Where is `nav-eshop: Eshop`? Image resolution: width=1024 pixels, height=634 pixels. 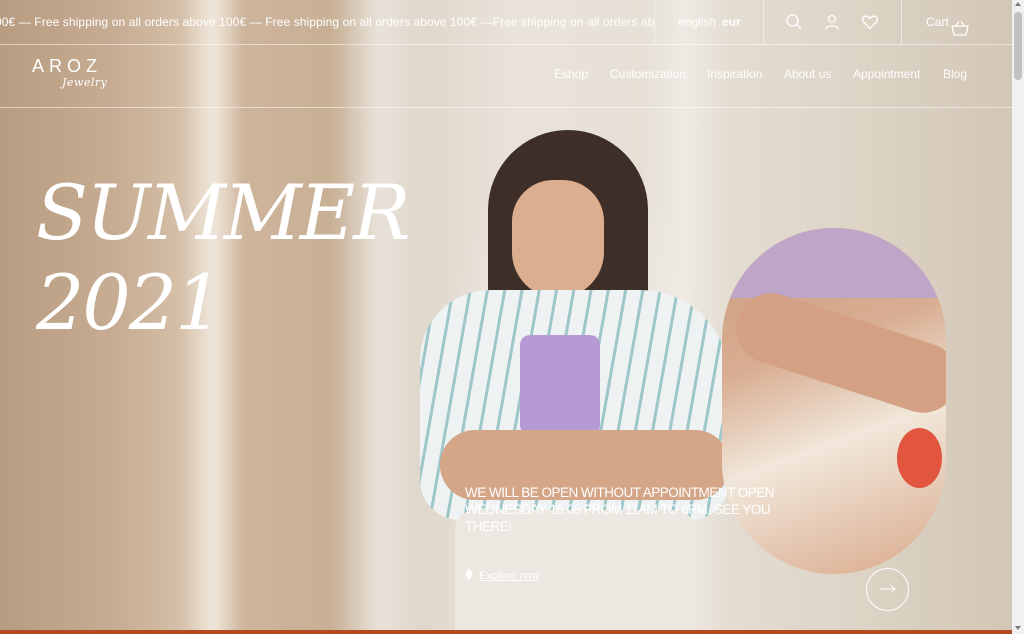 nav-eshop: Eshop is located at coordinates (571, 75).